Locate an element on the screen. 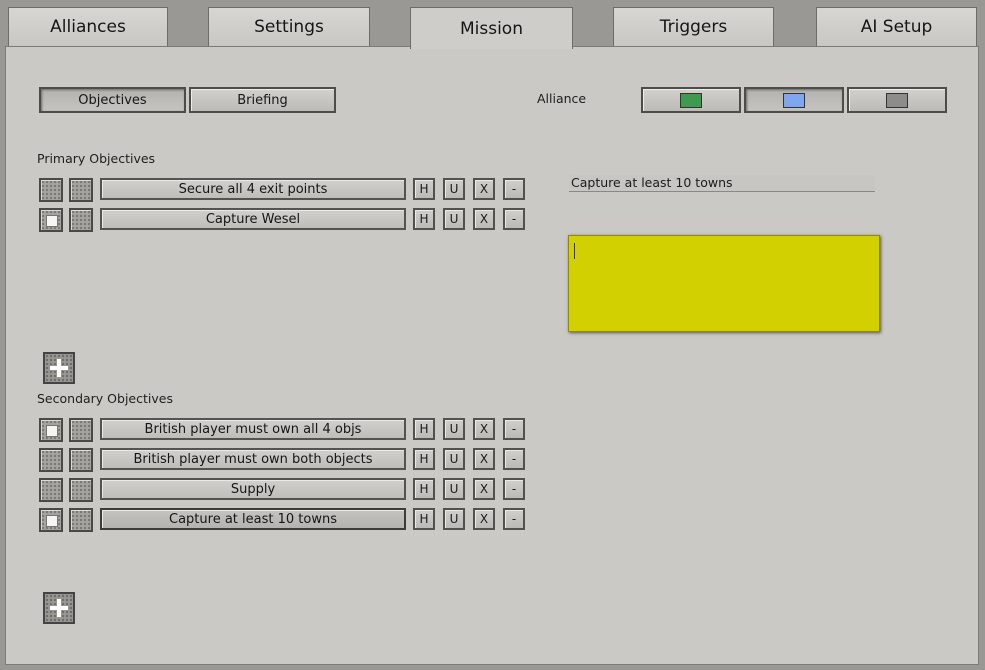 The width and height of the screenshot is (985, 670). tab-label: Mission is located at coordinates (491, 28).